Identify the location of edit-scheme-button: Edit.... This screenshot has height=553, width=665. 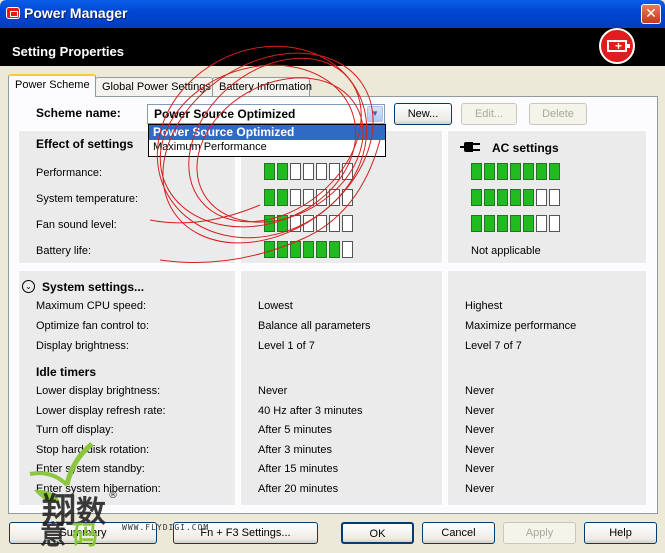
(489, 114).